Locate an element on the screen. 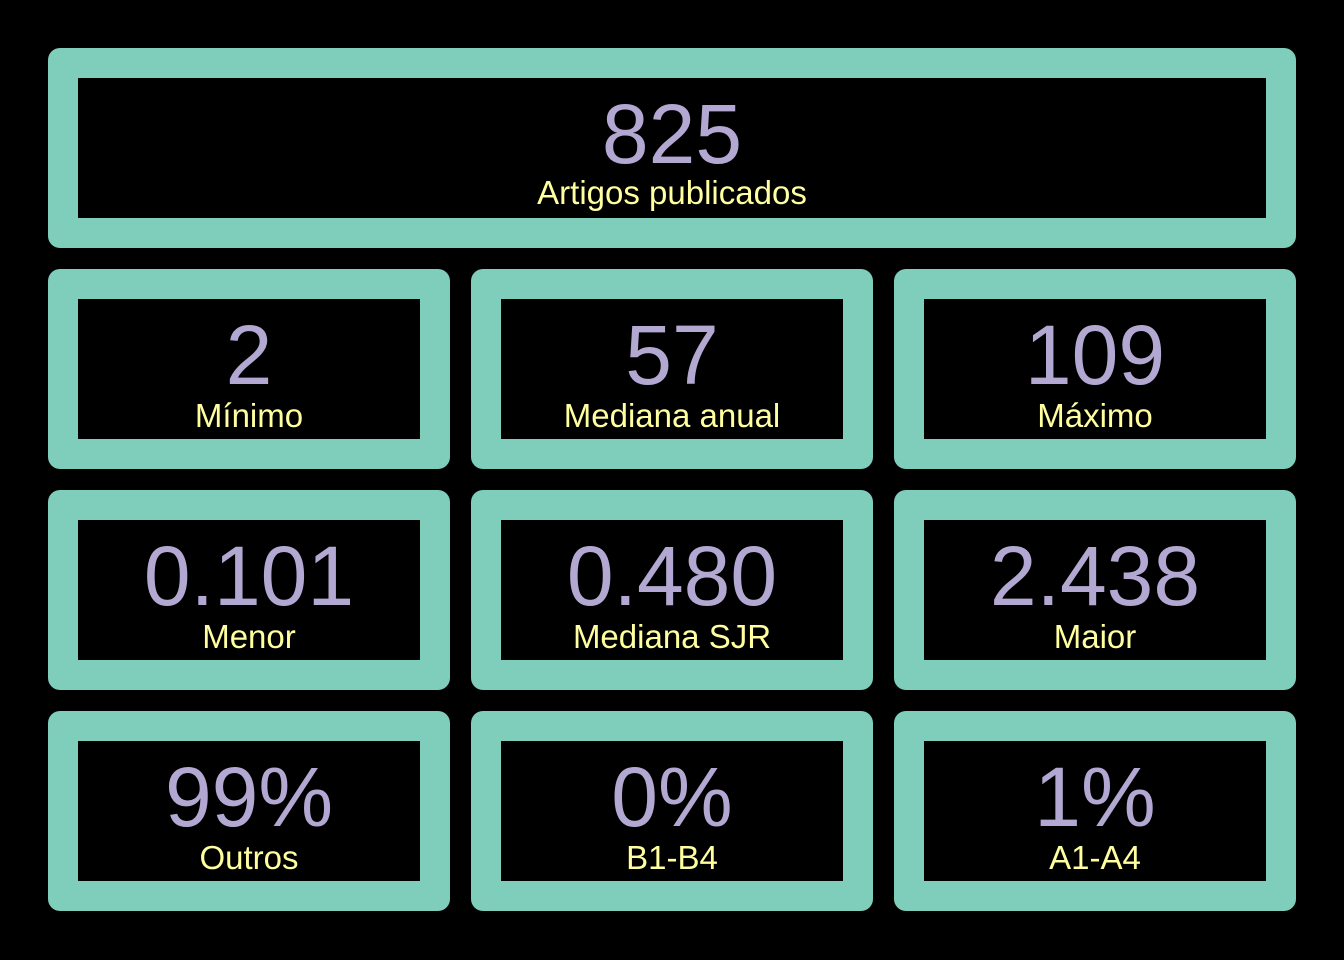 The width and height of the screenshot is (1344, 960). card-body: 0% B1-B4 is located at coordinates (672, 811).